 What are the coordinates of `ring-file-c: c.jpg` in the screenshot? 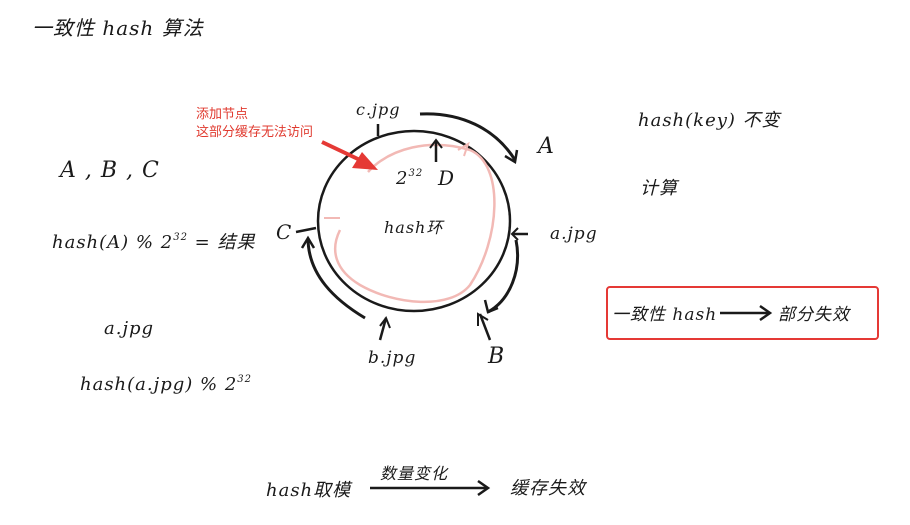 It's located at (378, 109).